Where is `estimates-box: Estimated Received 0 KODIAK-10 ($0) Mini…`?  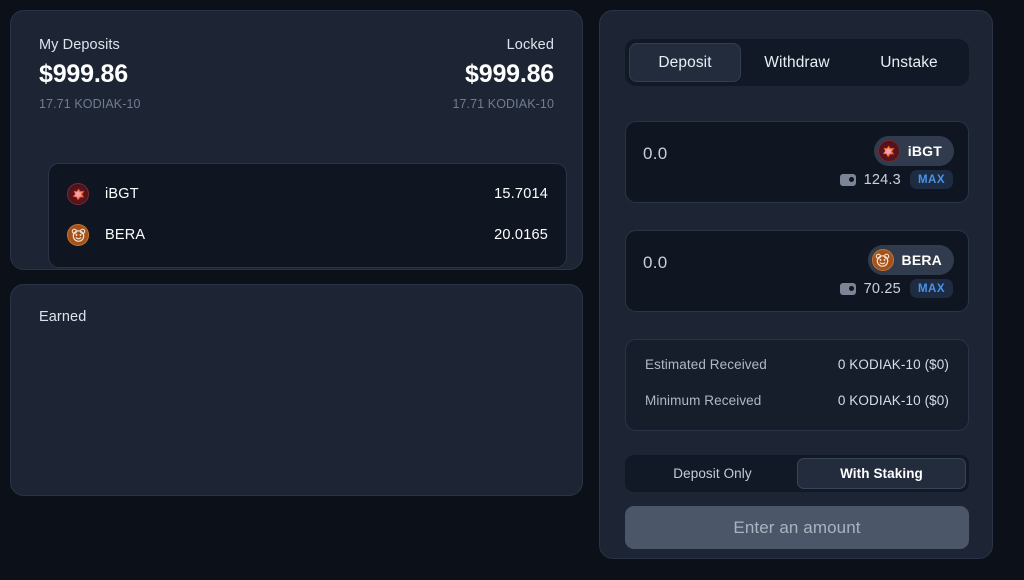 estimates-box: Estimated Received 0 KODIAK-10 ($0) Mini… is located at coordinates (797, 385).